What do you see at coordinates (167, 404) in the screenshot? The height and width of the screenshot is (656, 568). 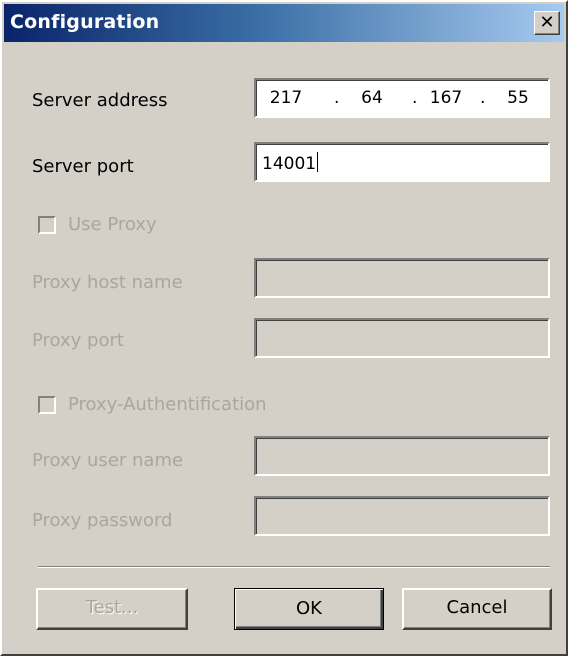 I see `proxy-auth-label: Proxy-Authentification` at bounding box center [167, 404].